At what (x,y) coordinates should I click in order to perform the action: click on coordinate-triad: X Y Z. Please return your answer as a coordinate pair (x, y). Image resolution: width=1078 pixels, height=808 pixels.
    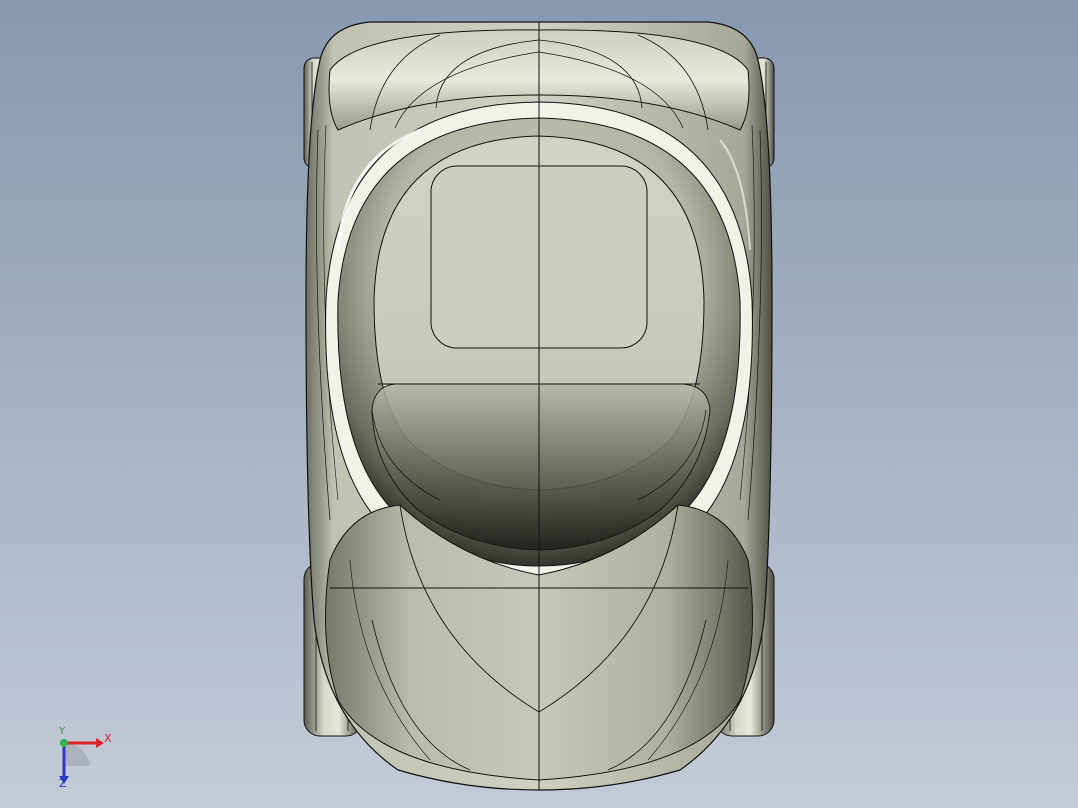
    Looking at the image, I should click on (83, 759).